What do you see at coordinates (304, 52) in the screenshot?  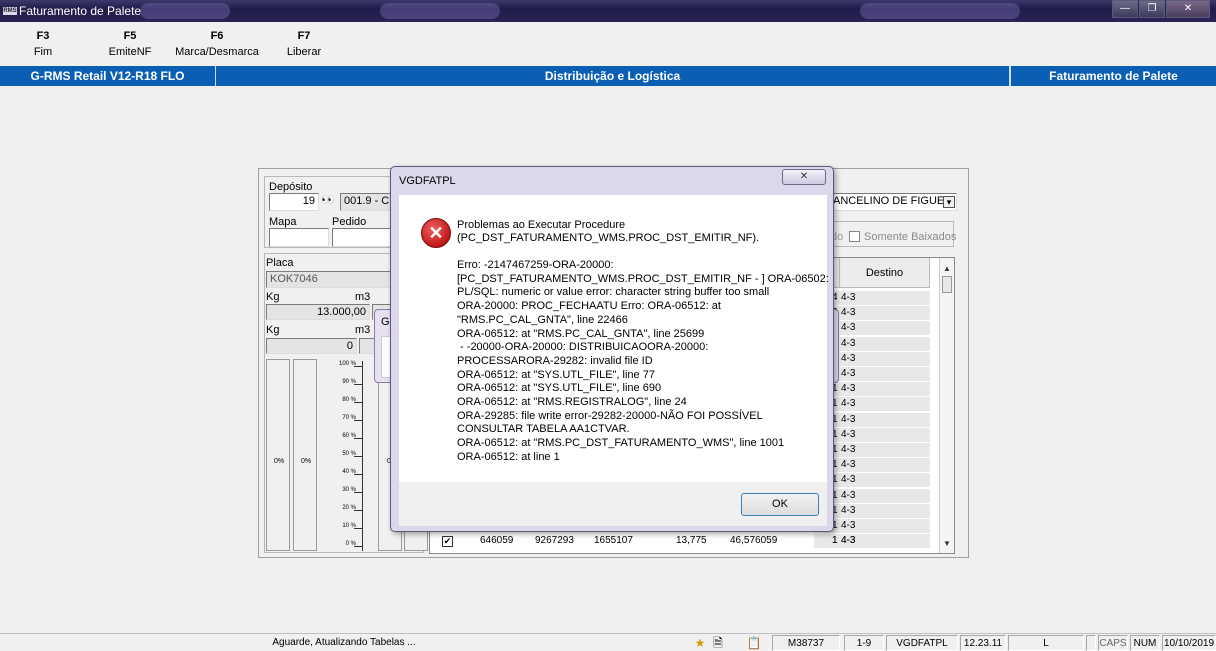 I see `fkey-label: Liberar` at bounding box center [304, 52].